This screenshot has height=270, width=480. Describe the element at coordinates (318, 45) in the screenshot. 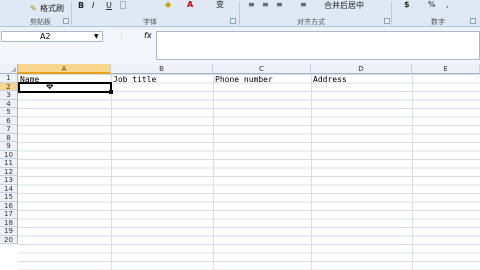

I see `formula-input` at that location.